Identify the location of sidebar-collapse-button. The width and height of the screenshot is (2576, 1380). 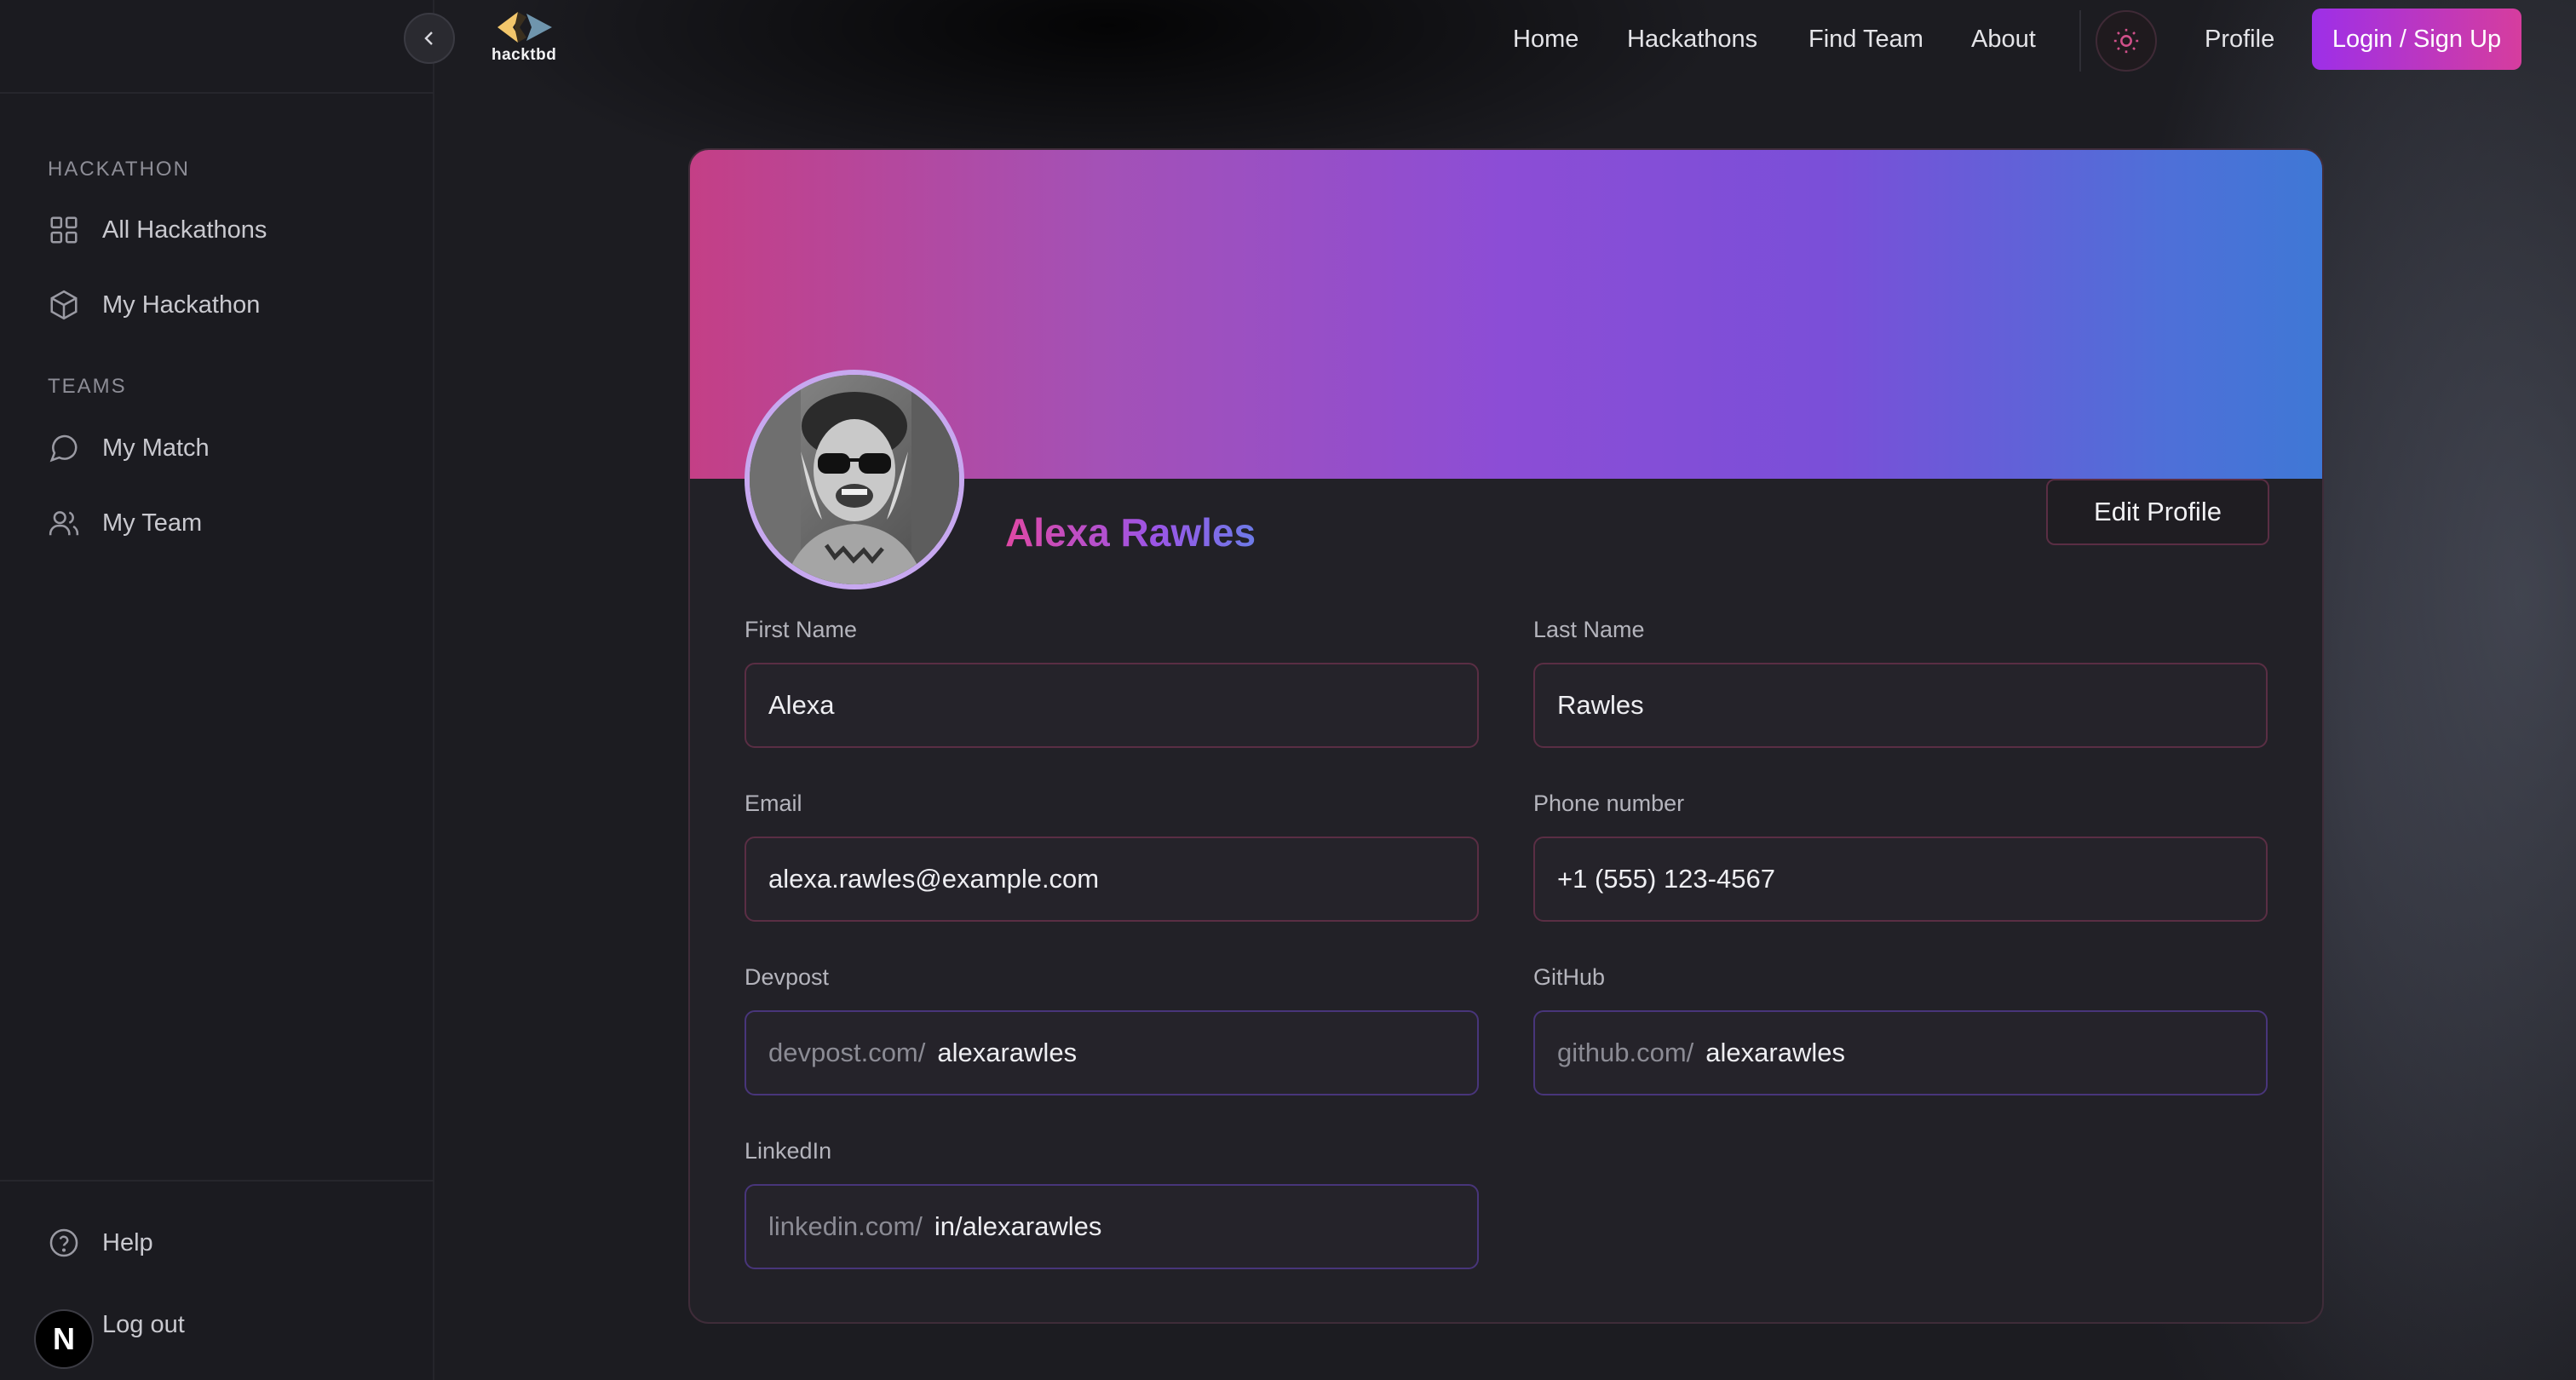
(429, 38).